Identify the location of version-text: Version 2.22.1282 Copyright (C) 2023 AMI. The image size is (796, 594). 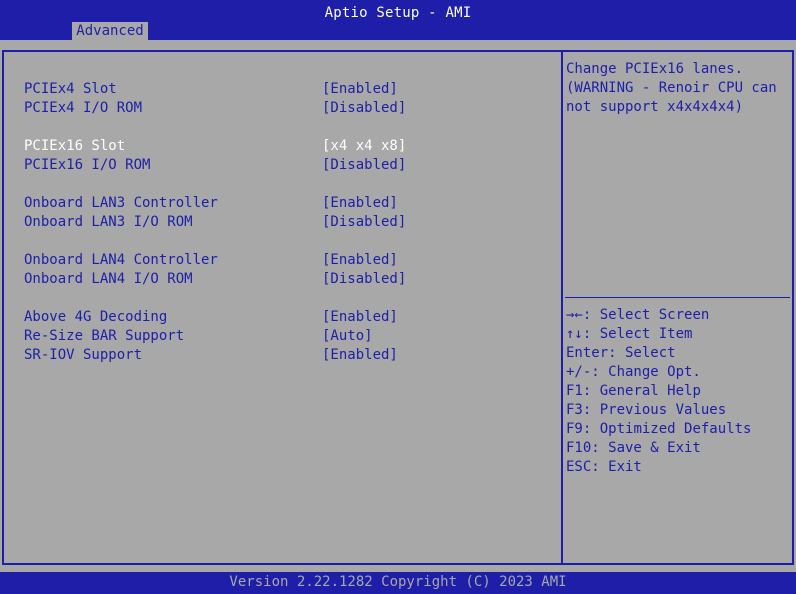
(398, 582).